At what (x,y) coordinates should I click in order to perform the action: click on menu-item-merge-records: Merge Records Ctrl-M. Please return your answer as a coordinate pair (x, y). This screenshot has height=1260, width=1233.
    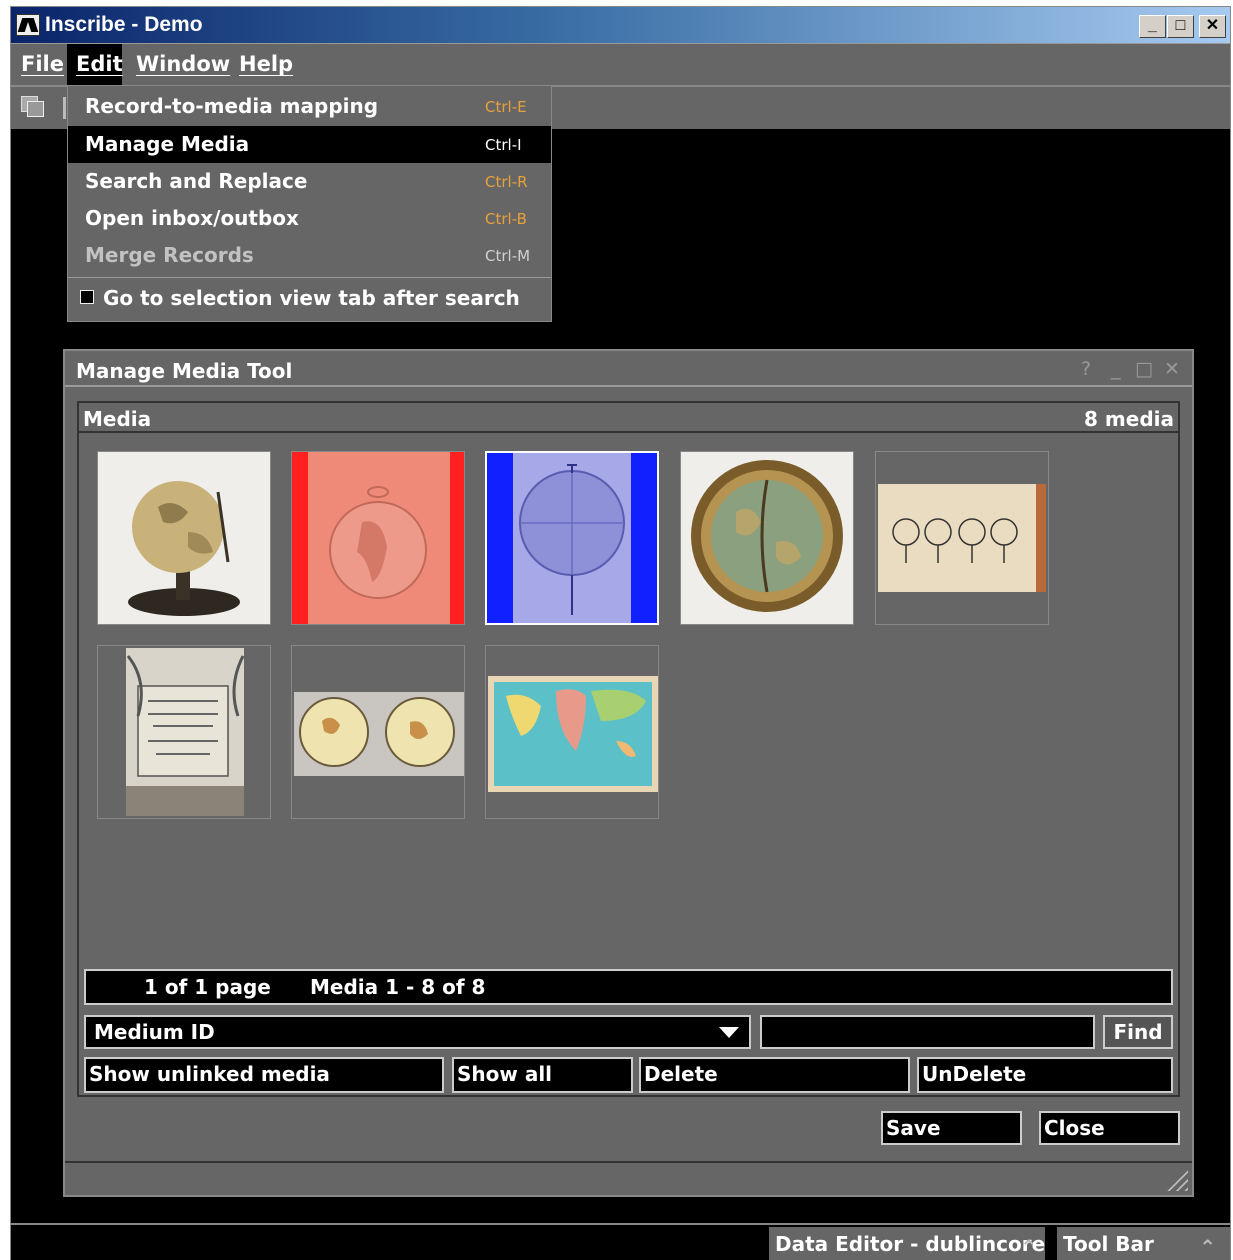
    Looking at the image, I should click on (309, 255).